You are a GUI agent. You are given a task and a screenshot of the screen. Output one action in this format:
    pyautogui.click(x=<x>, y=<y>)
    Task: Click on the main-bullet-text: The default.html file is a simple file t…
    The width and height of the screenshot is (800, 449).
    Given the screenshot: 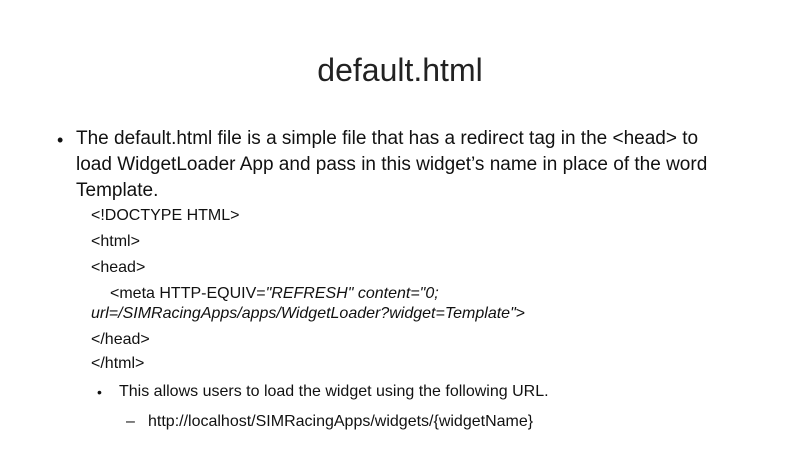 What is the action you would take?
    pyautogui.click(x=392, y=164)
    